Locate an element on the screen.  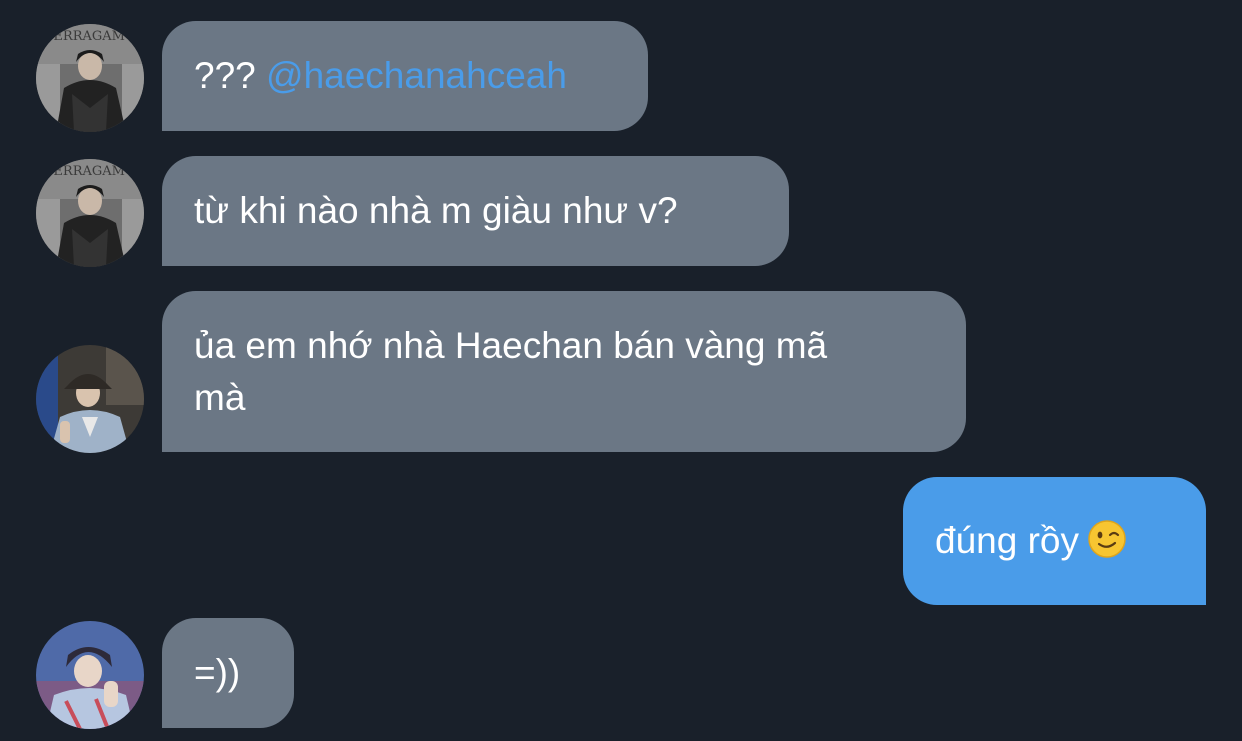
message-text-line: ủa em nhớ nhà Haechan bán vàng mã is located at coordinates (511, 345).